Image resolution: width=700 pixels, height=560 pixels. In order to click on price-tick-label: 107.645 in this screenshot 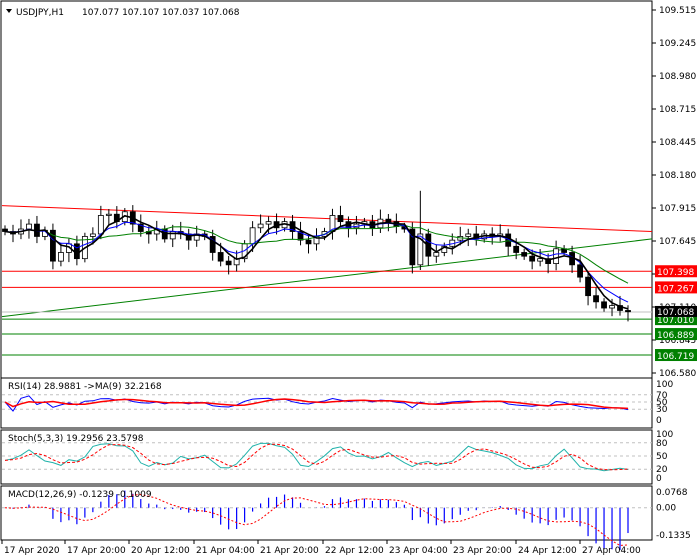, I will do `click(677, 242)`.